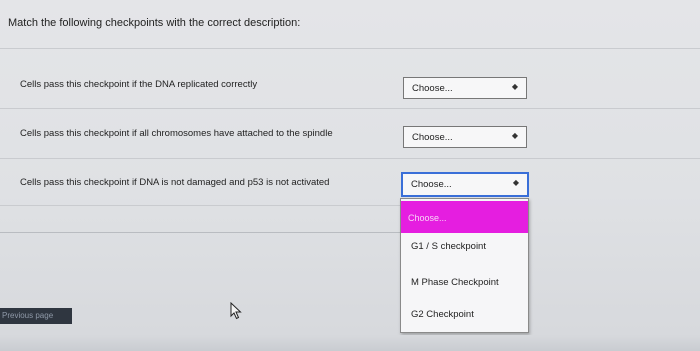  Describe the element at coordinates (465, 88) in the screenshot. I see `row-1-select: Choose... ◆` at that location.